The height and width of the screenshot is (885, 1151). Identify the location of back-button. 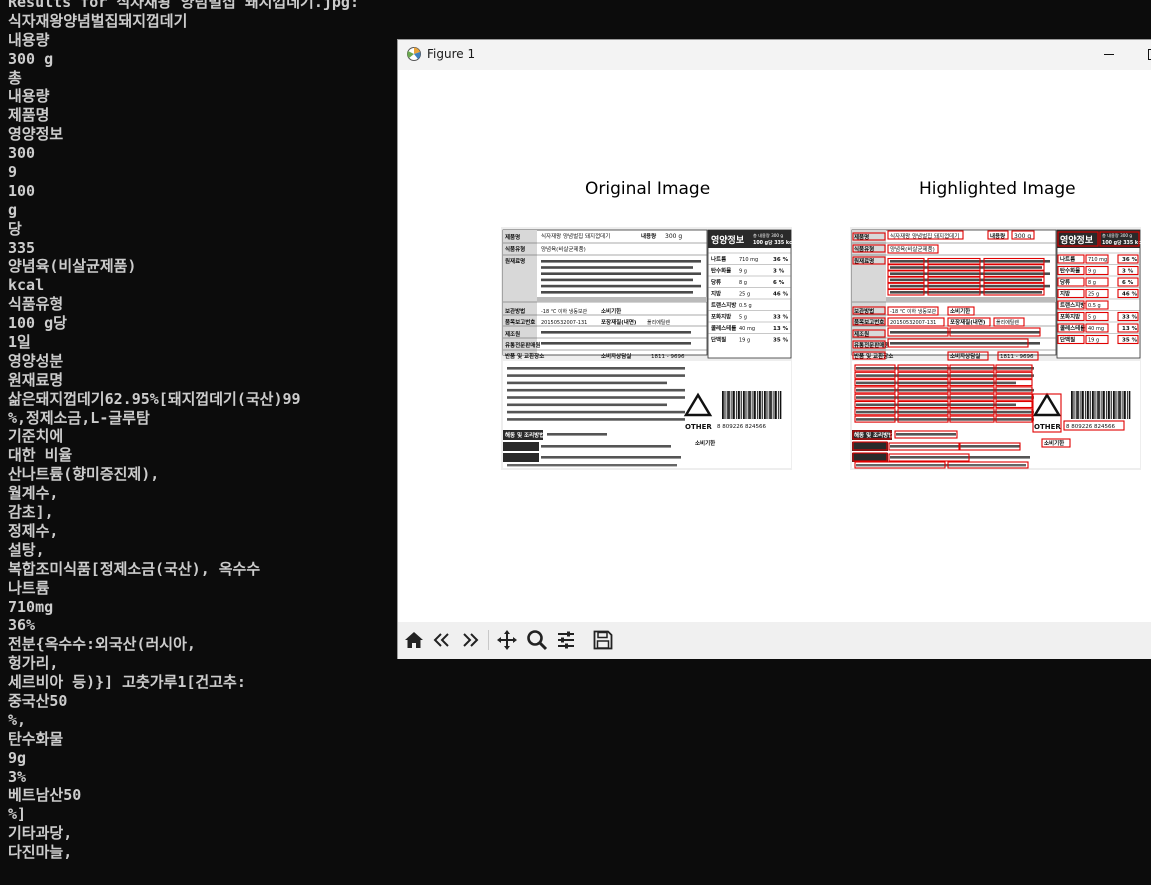
(442, 640).